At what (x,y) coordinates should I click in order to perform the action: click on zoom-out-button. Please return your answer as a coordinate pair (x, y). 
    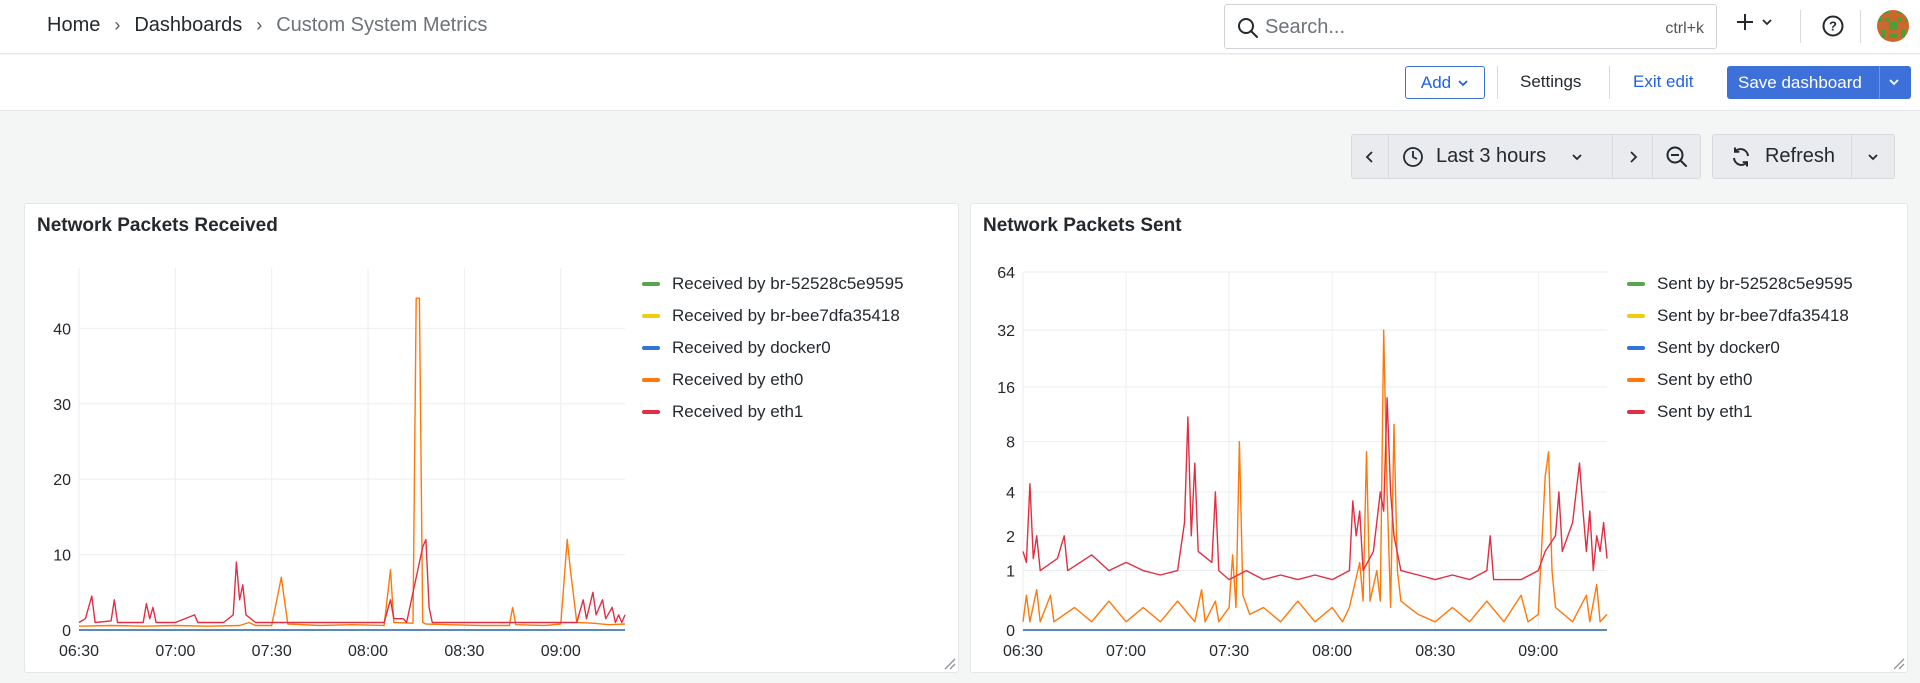
    Looking at the image, I should click on (1676, 156).